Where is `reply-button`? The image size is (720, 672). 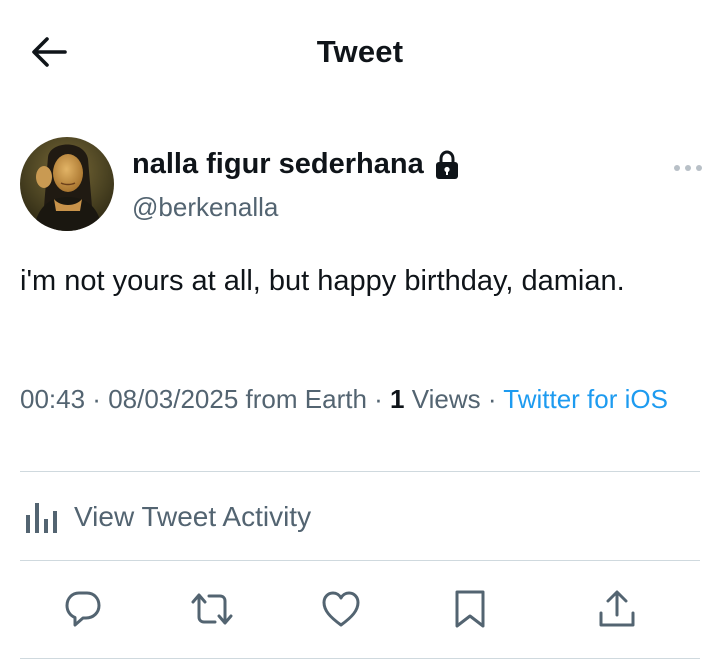
reply-button is located at coordinates (83, 609).